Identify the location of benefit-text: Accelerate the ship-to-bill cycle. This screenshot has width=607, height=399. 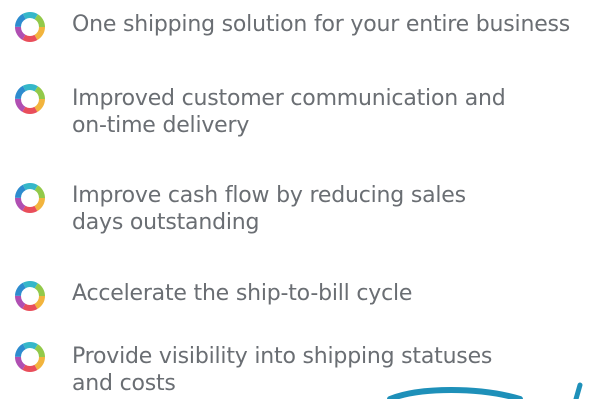
(242, 293).